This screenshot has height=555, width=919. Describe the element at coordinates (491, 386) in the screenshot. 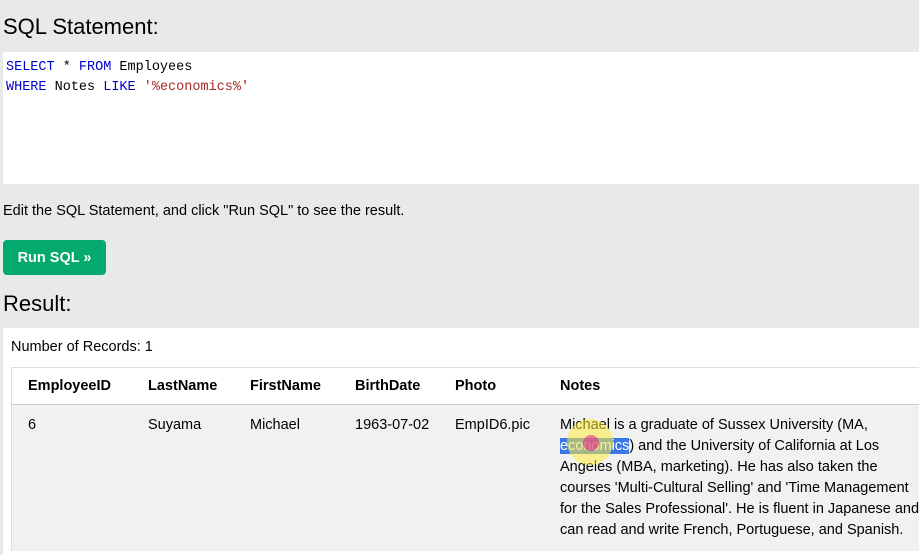

I see `header-photo: Photo` at that location.